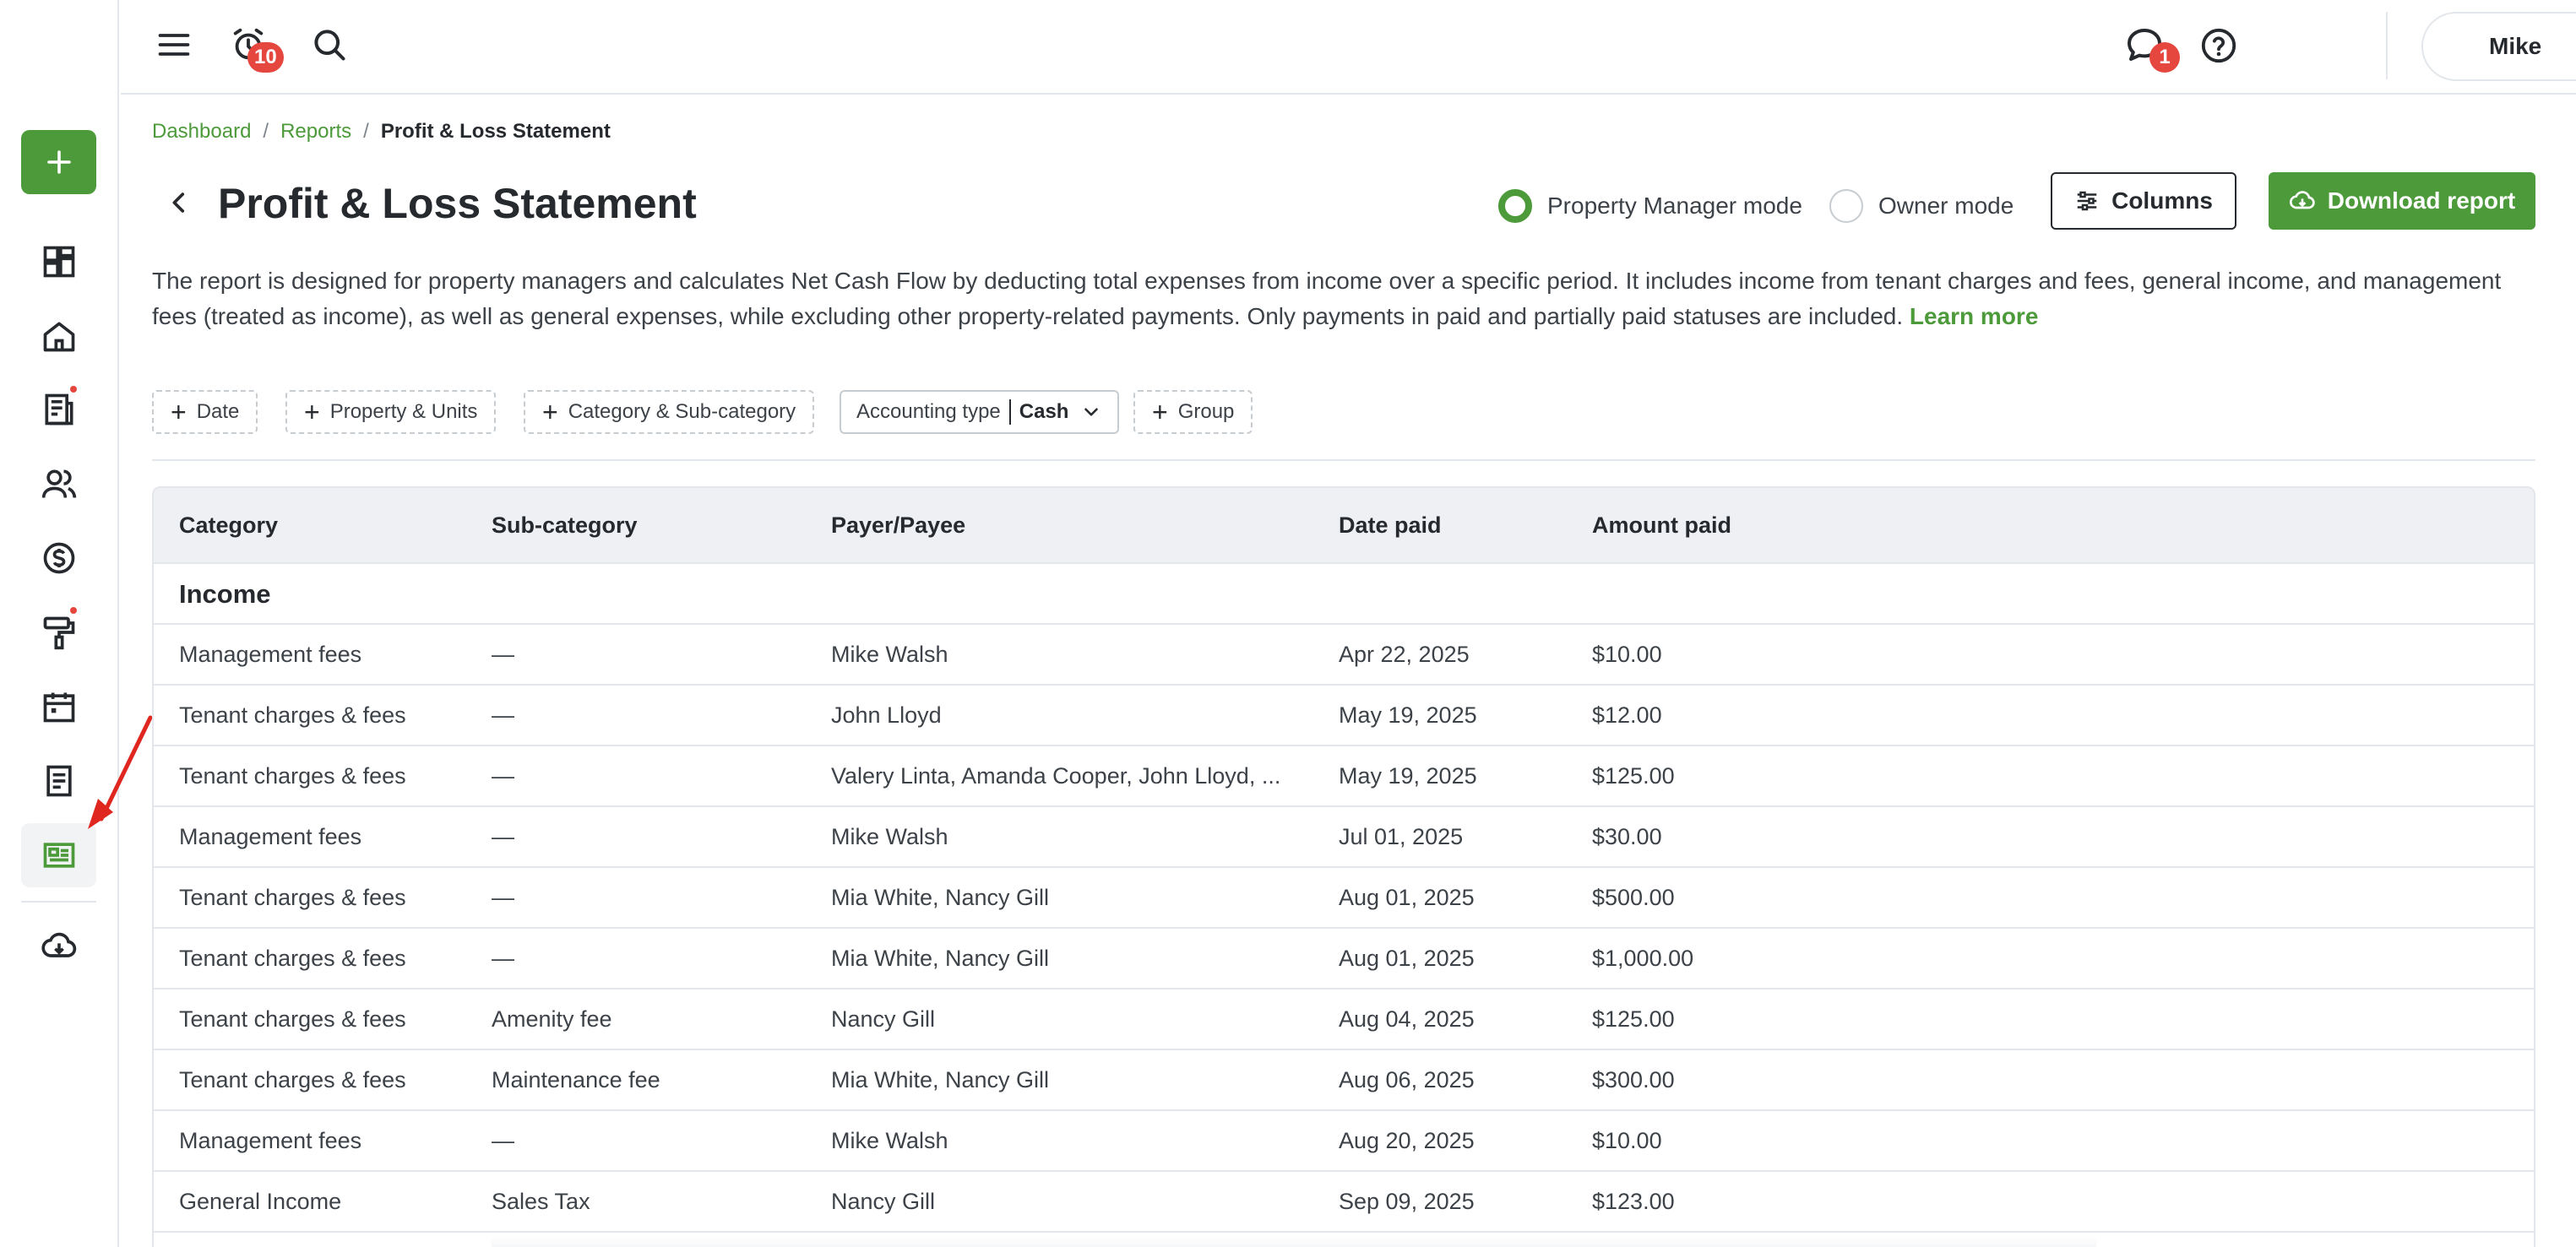  I want to click on select-divider, so click(1009, 412).